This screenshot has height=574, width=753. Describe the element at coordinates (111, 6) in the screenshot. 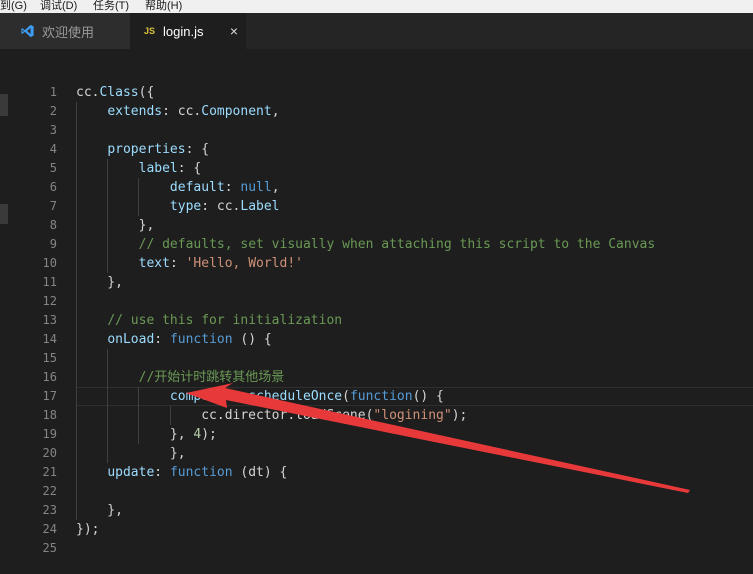

I see `menu-tasks: 任务(T)` at that location.